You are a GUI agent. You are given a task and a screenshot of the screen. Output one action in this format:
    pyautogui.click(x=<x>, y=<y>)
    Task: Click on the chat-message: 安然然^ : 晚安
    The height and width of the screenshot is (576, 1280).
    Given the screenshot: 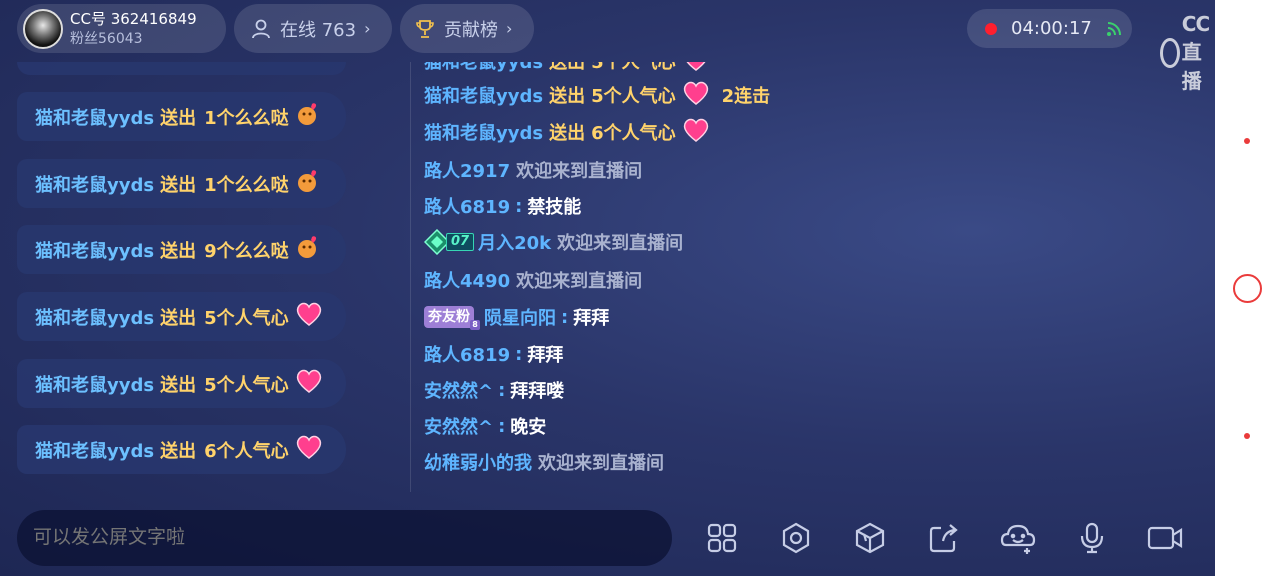 What is the action you would take?
    pyautogui.click(x=485, y=427)
    